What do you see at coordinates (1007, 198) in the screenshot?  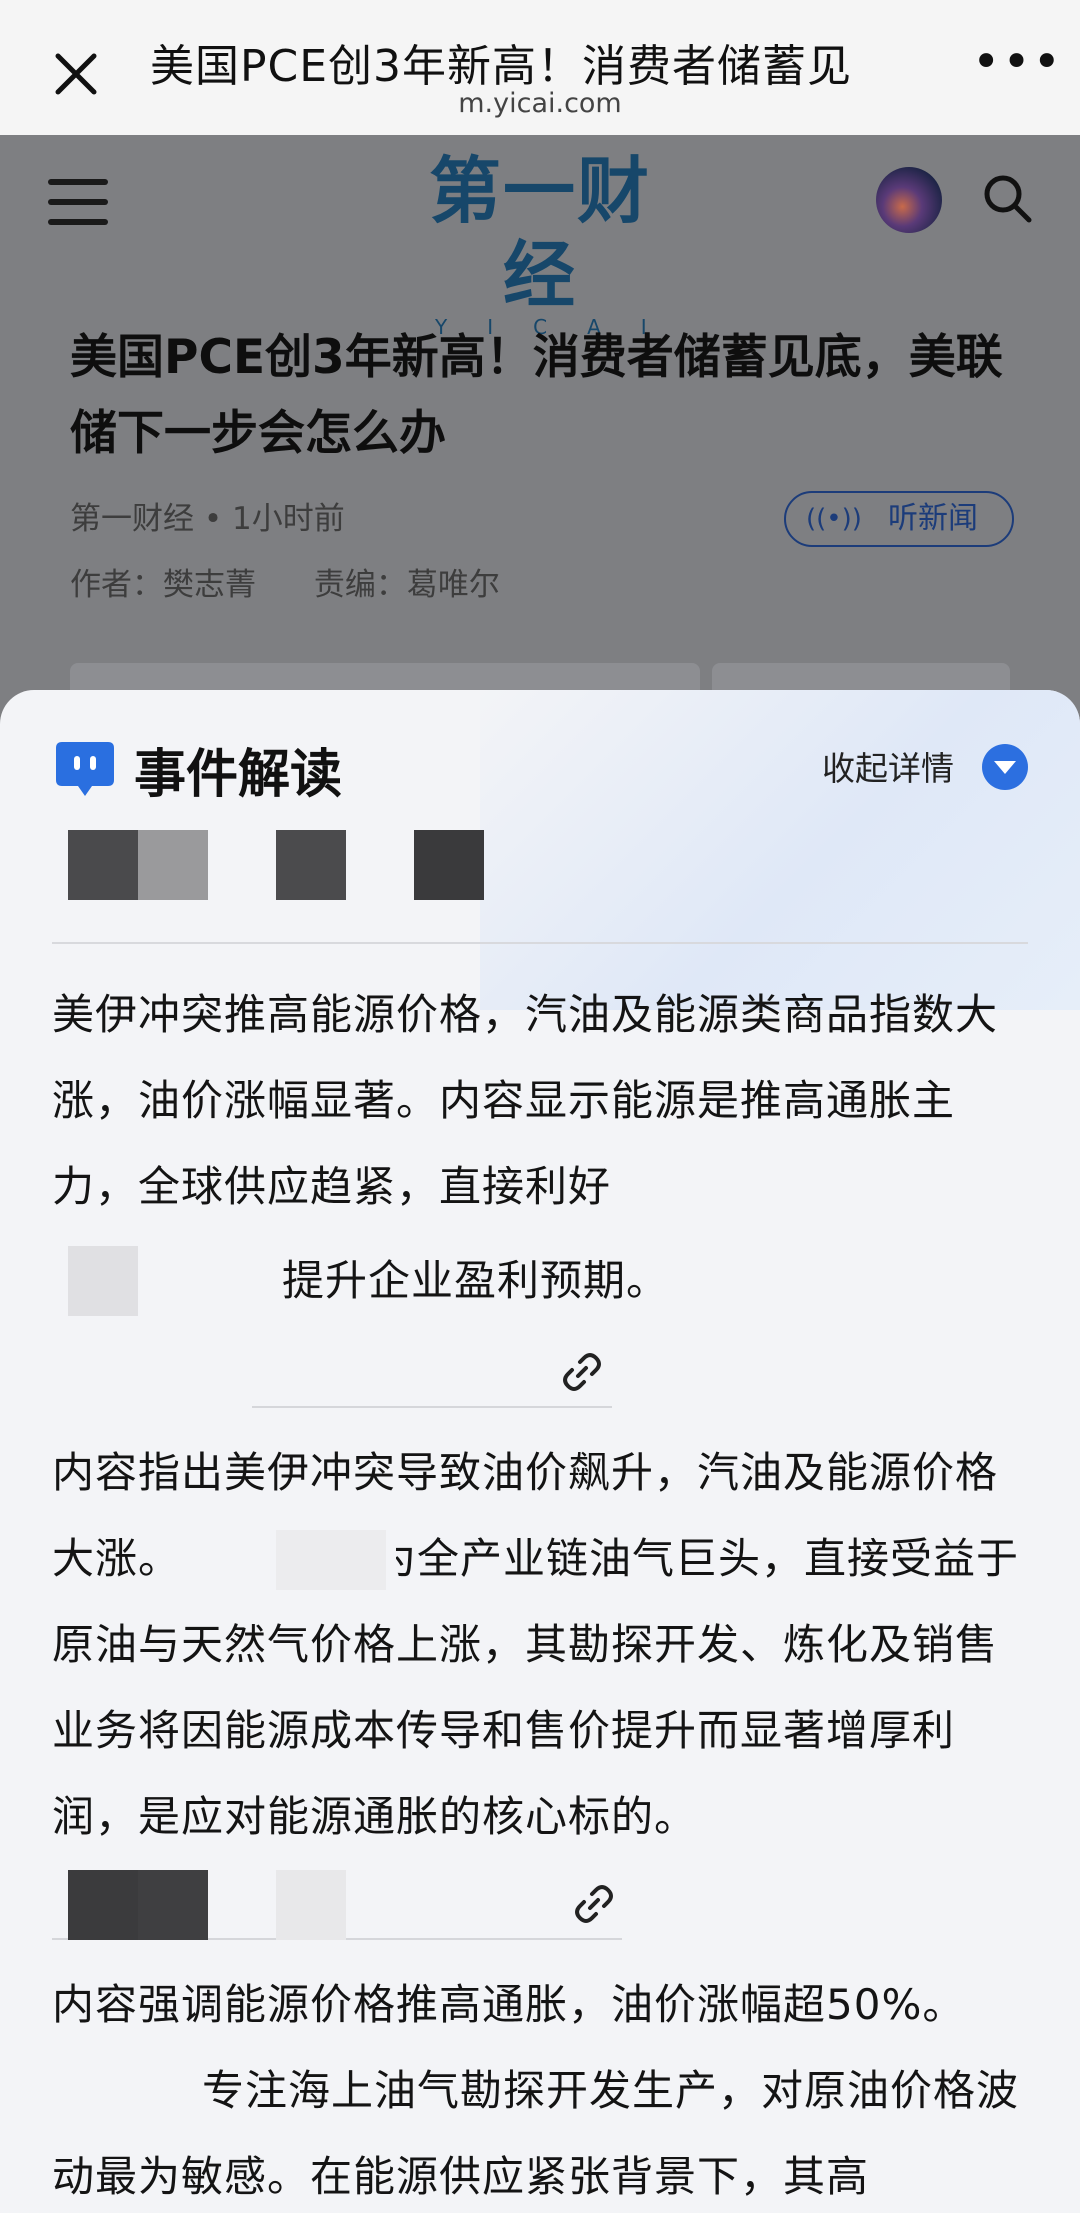 I see `search-icon` at bounding box center [1007, 198].